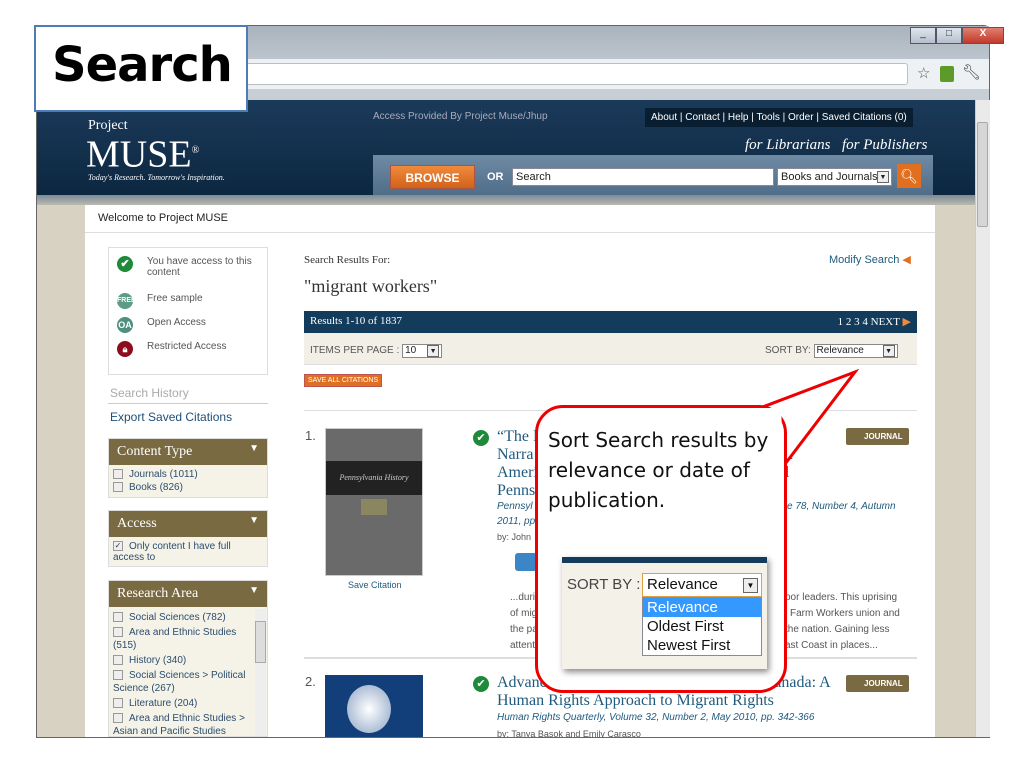 This screenshot has width=1024, height=768. What do you see at coordinates (369, 709) in the screenshot?
I see `globe-image` at bounding box center [369, 709].